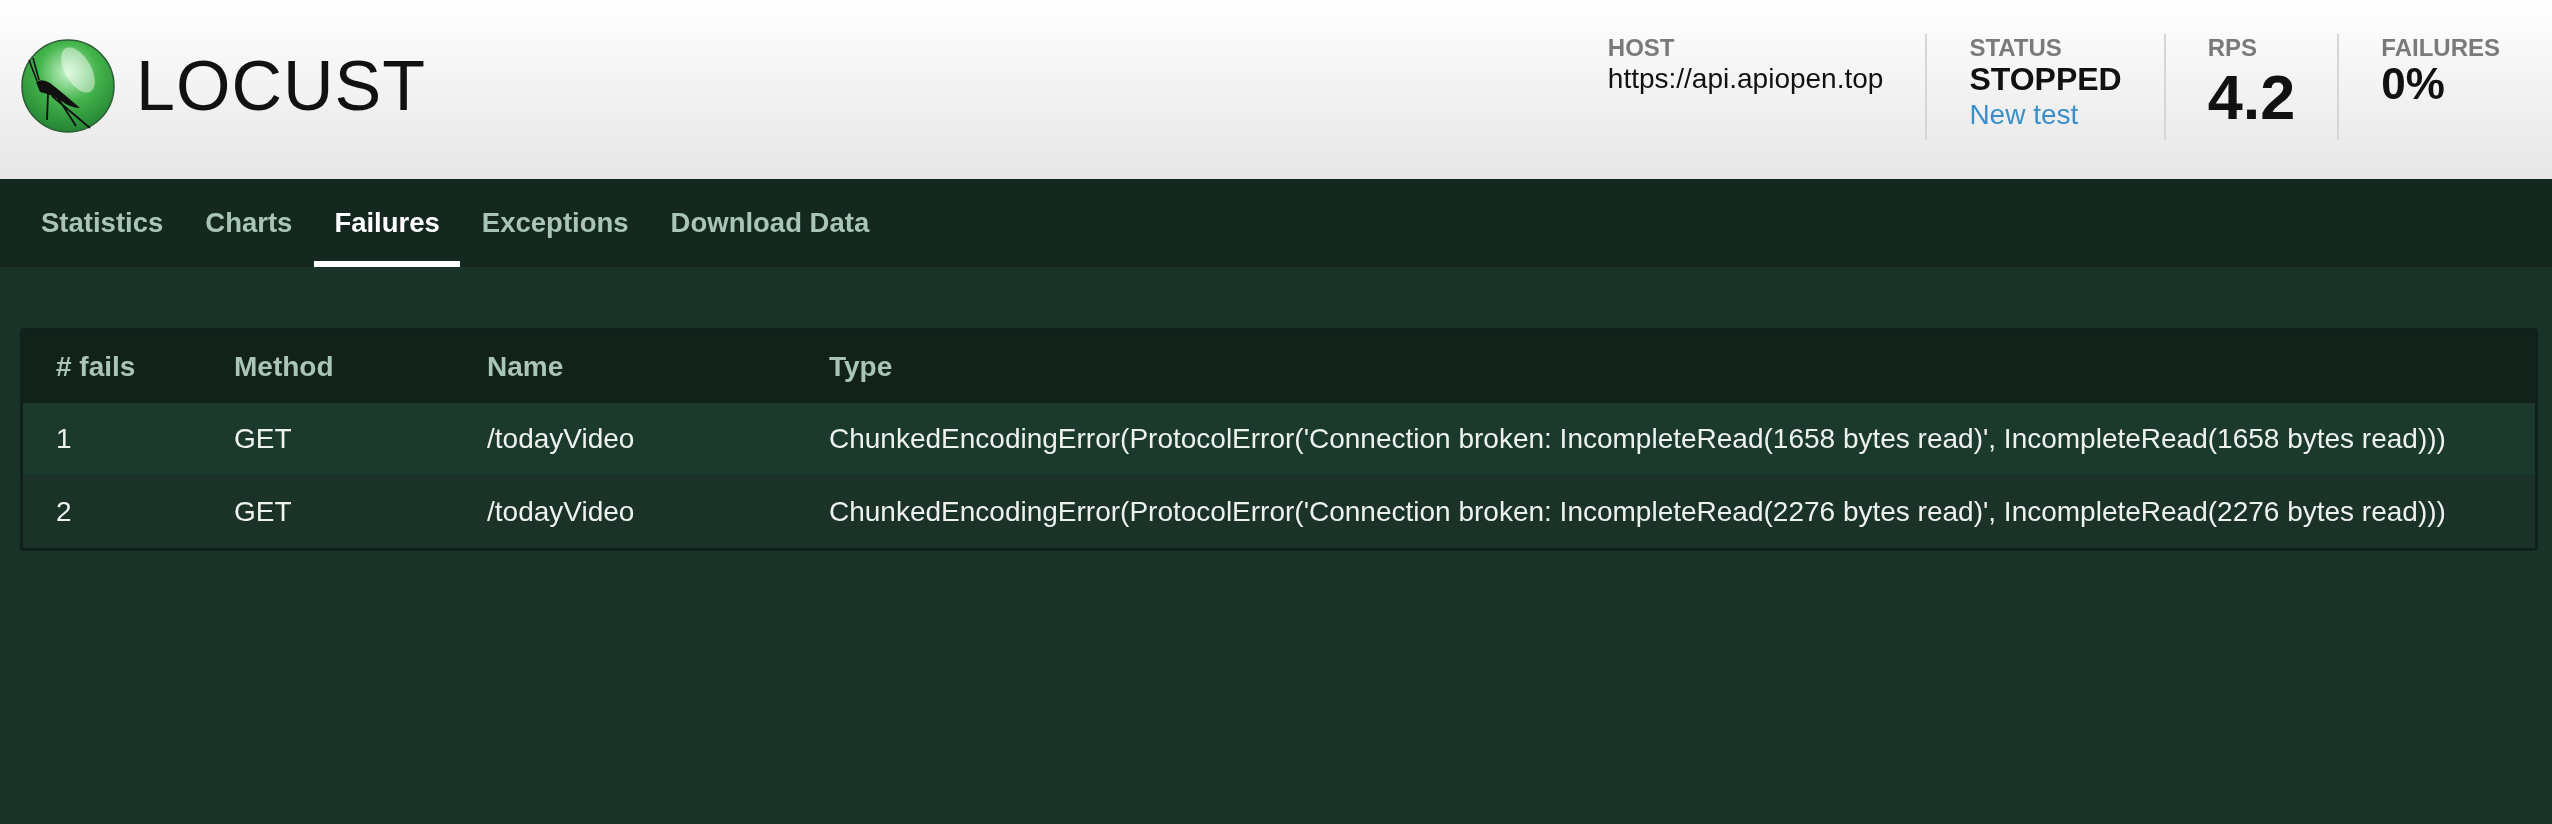 This screenshot has width=2552, height=824. I want to click on column-header: # fails, so click(96, 367).